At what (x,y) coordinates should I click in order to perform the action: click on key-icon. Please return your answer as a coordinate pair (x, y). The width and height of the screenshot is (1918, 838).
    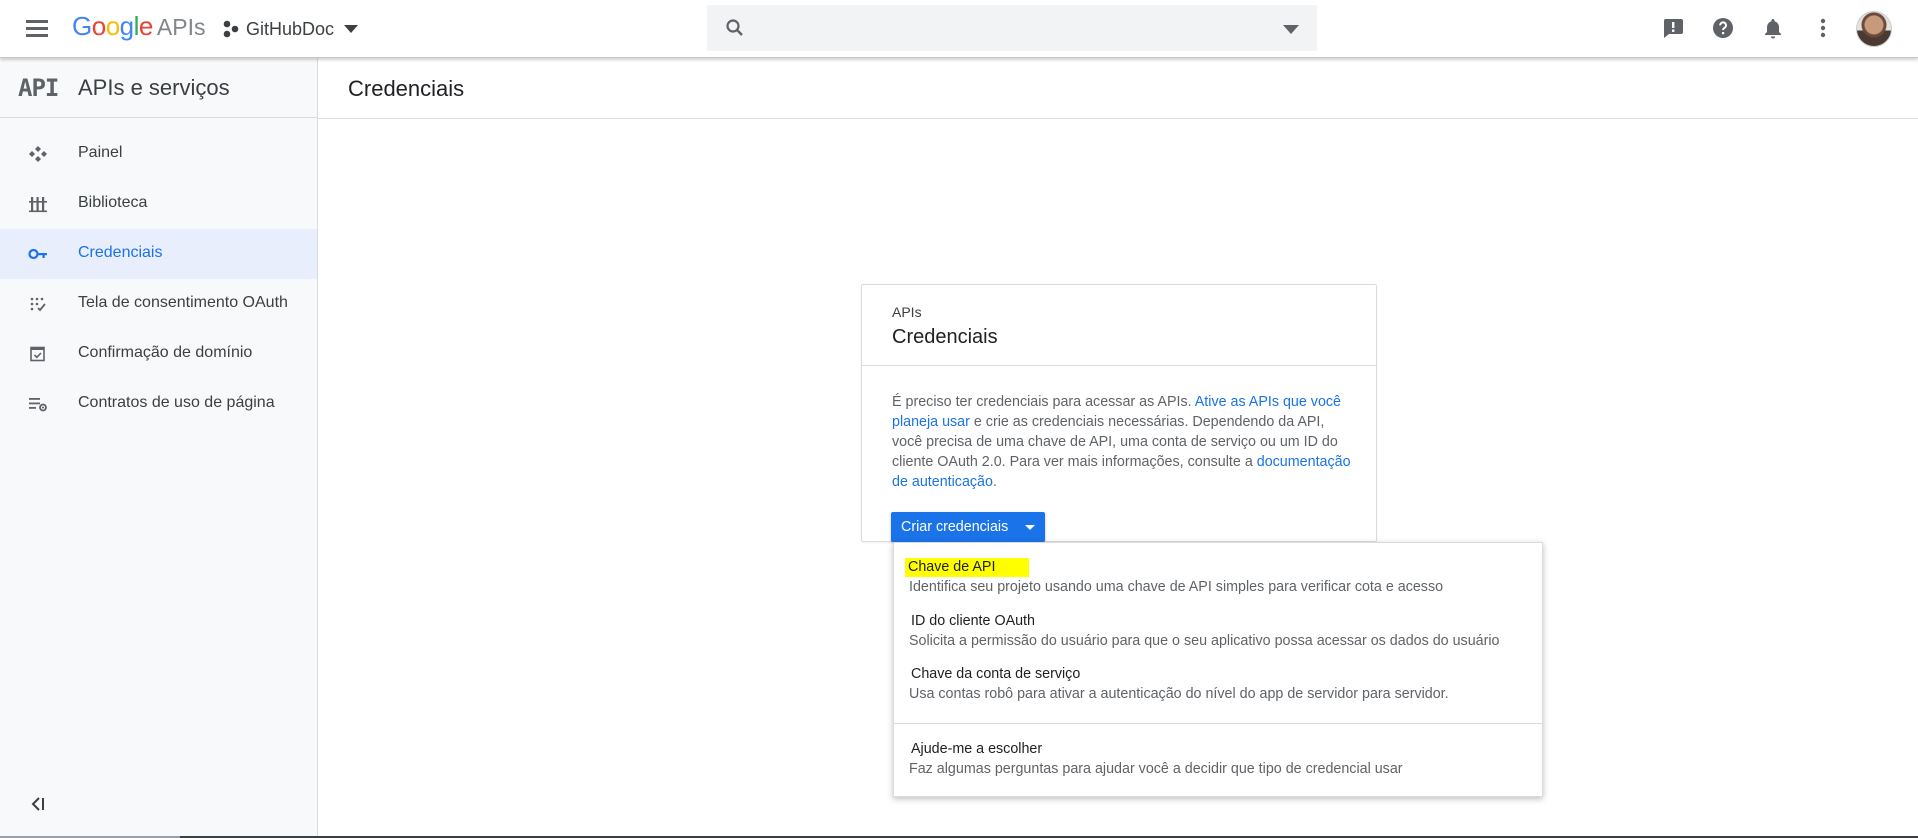
    Looking at the image, I should click on (37, 254).